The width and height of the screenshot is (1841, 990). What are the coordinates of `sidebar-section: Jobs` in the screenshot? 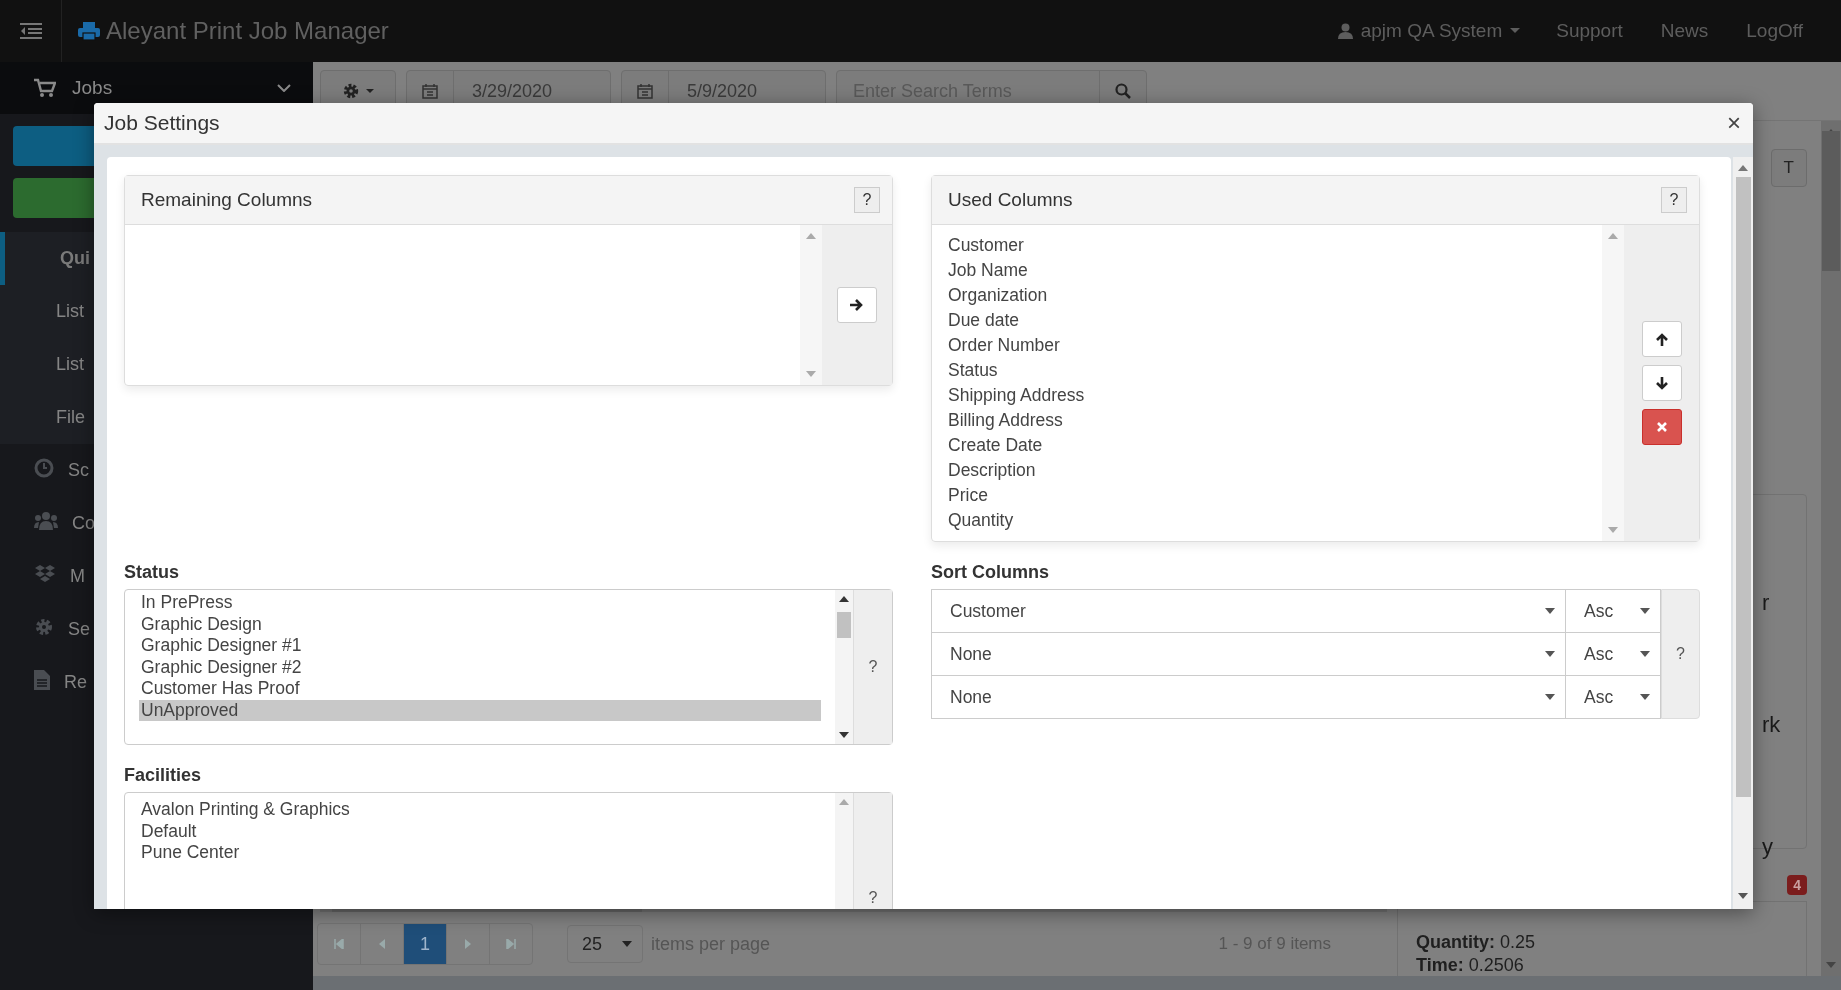 It's located at (92, 88).